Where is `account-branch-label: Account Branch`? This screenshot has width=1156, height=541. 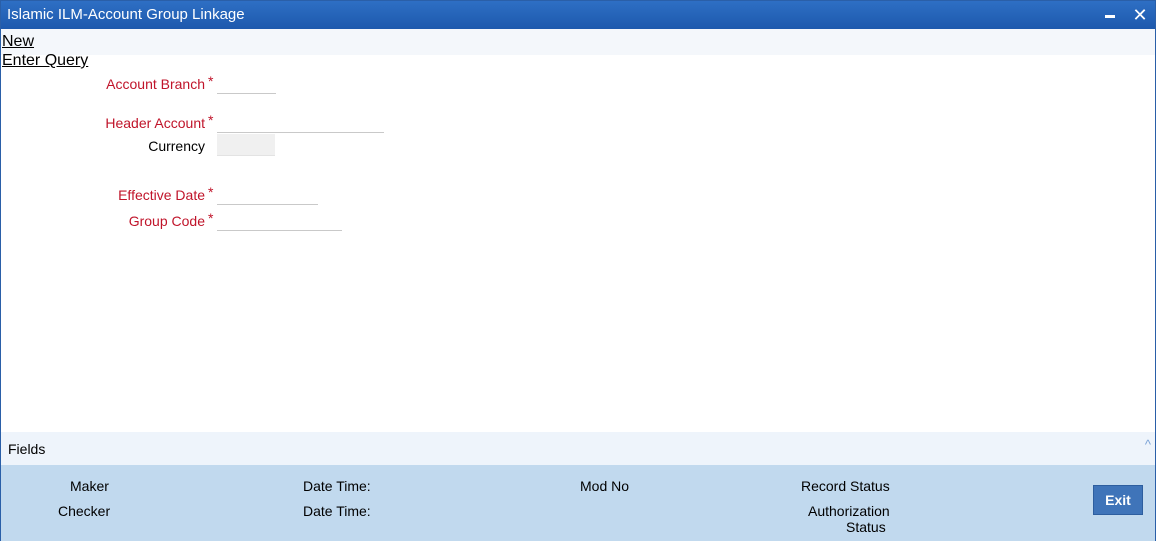 account-branch-label: Account Branch is located at coordinates (155, 84).